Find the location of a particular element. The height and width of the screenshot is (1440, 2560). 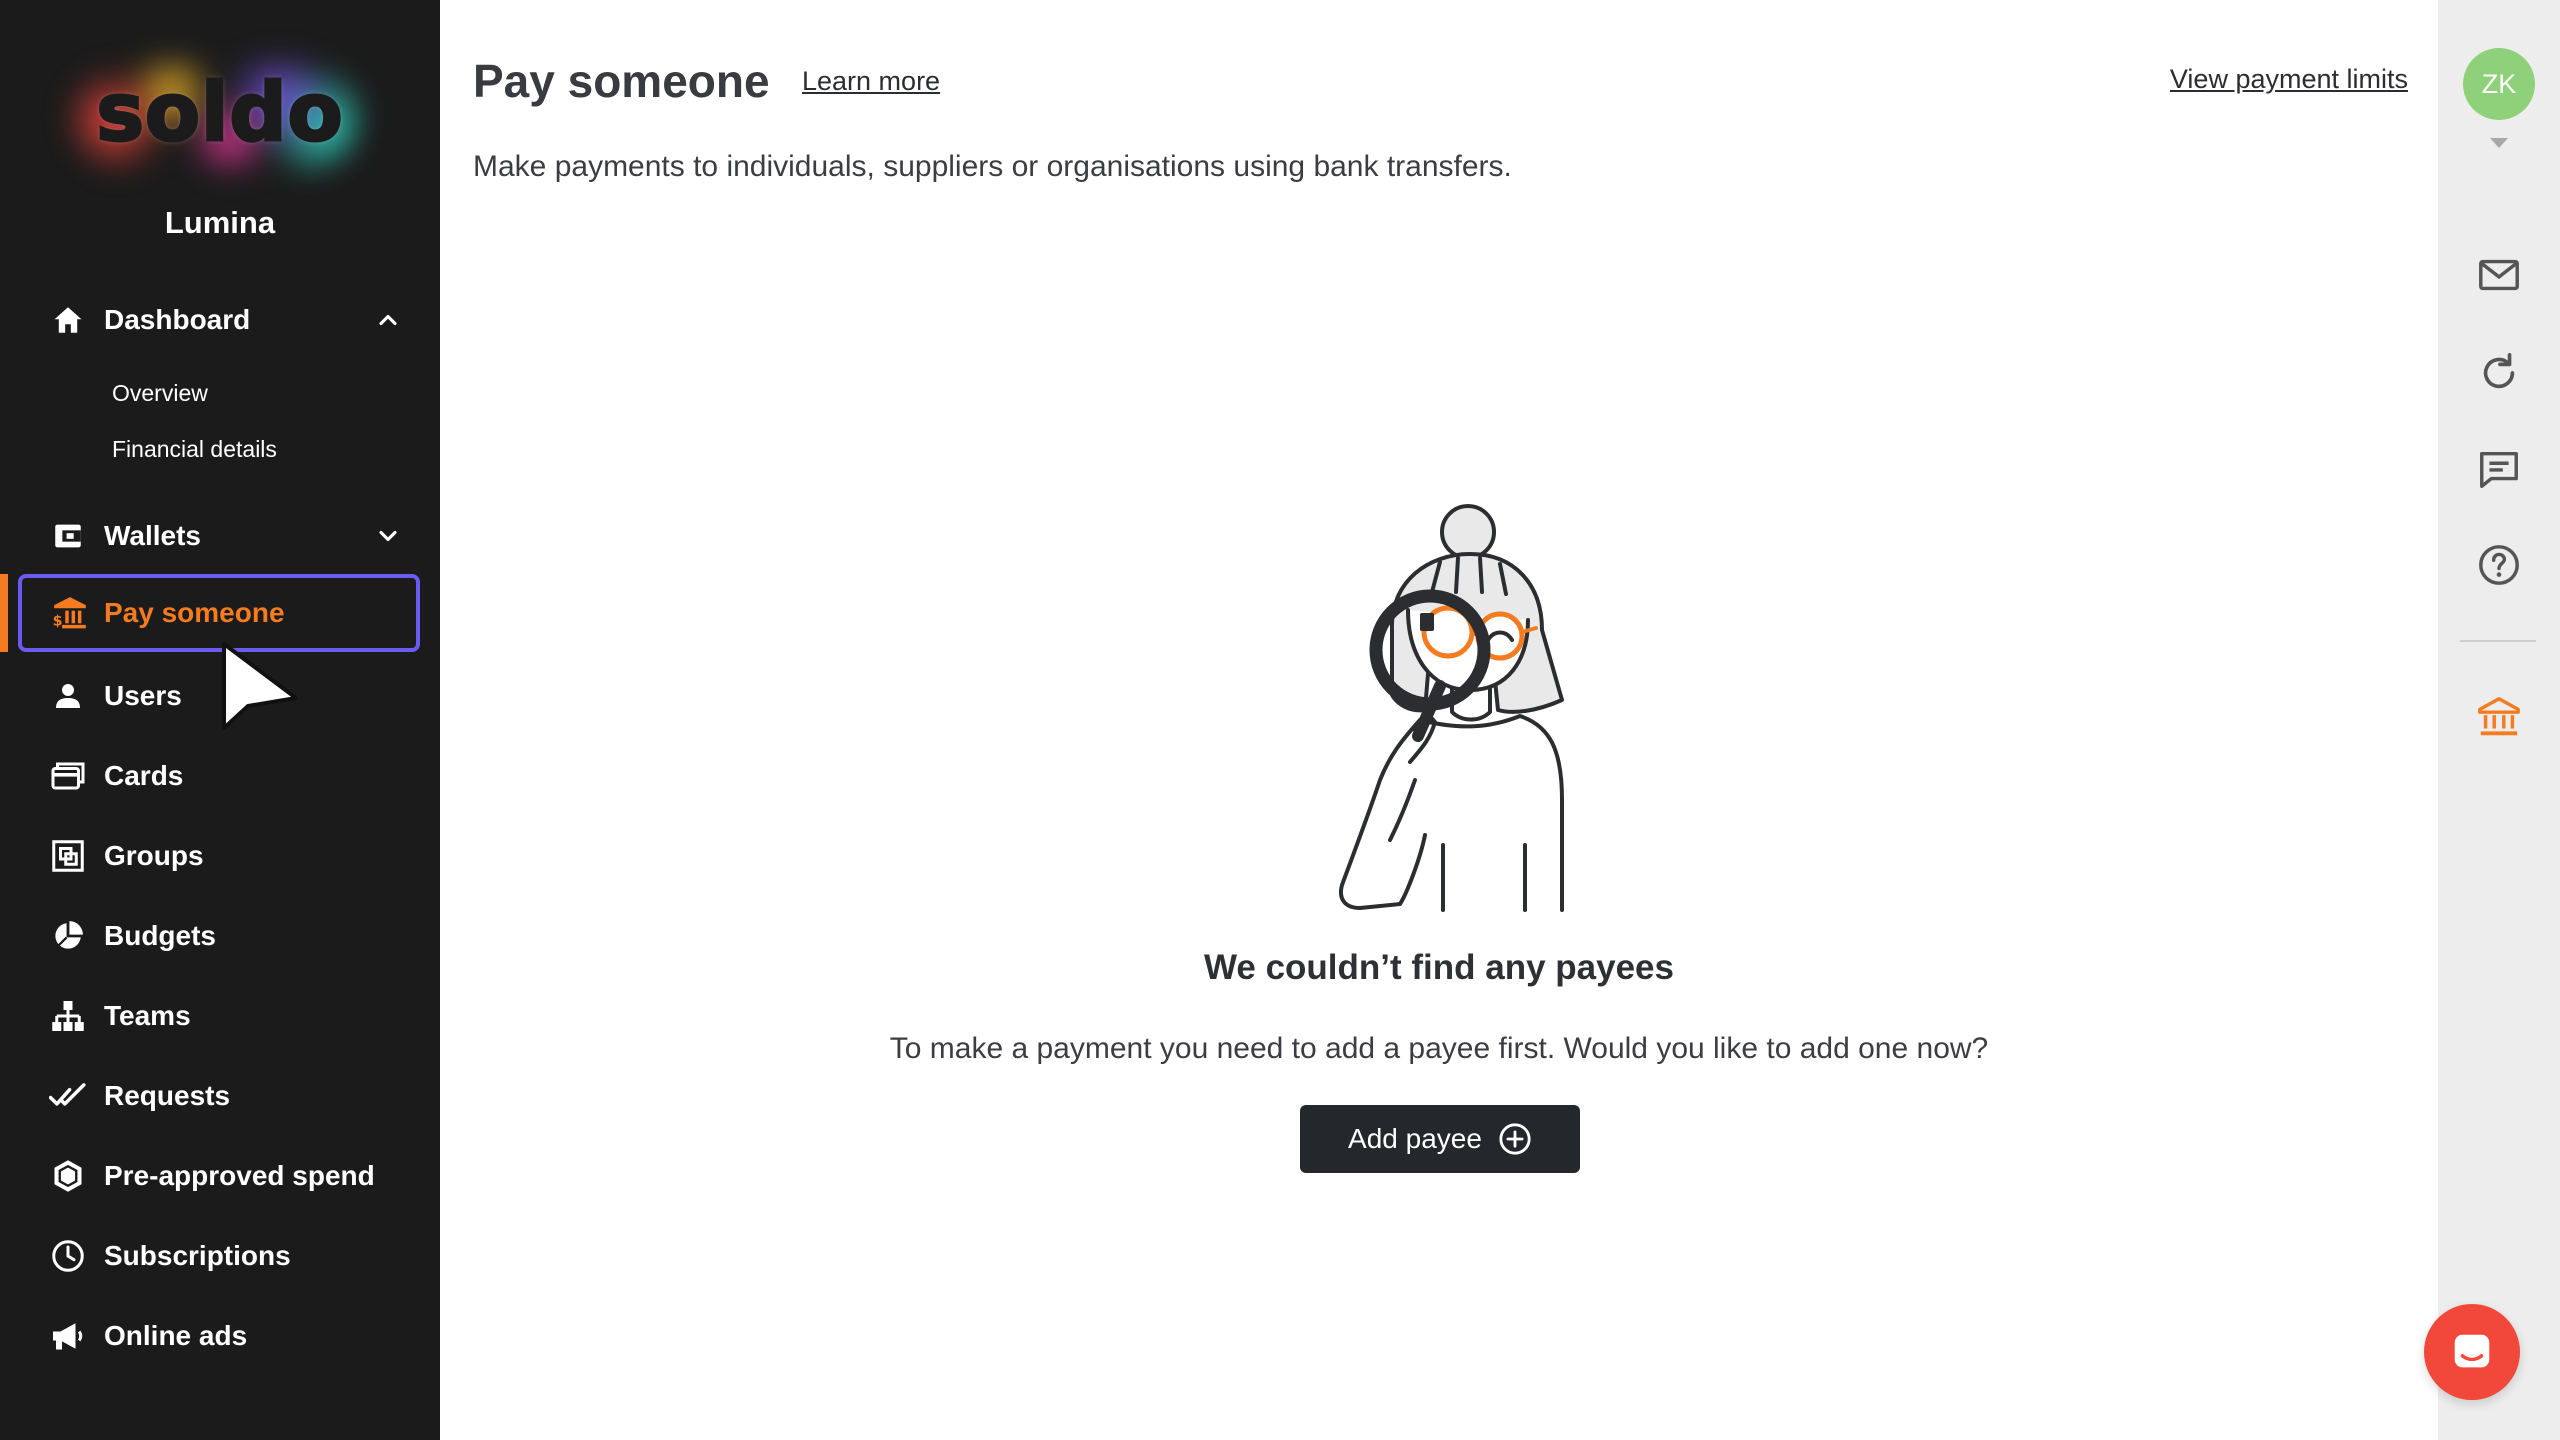

nav-teams: Teams is located at coordinates (220, 1016).